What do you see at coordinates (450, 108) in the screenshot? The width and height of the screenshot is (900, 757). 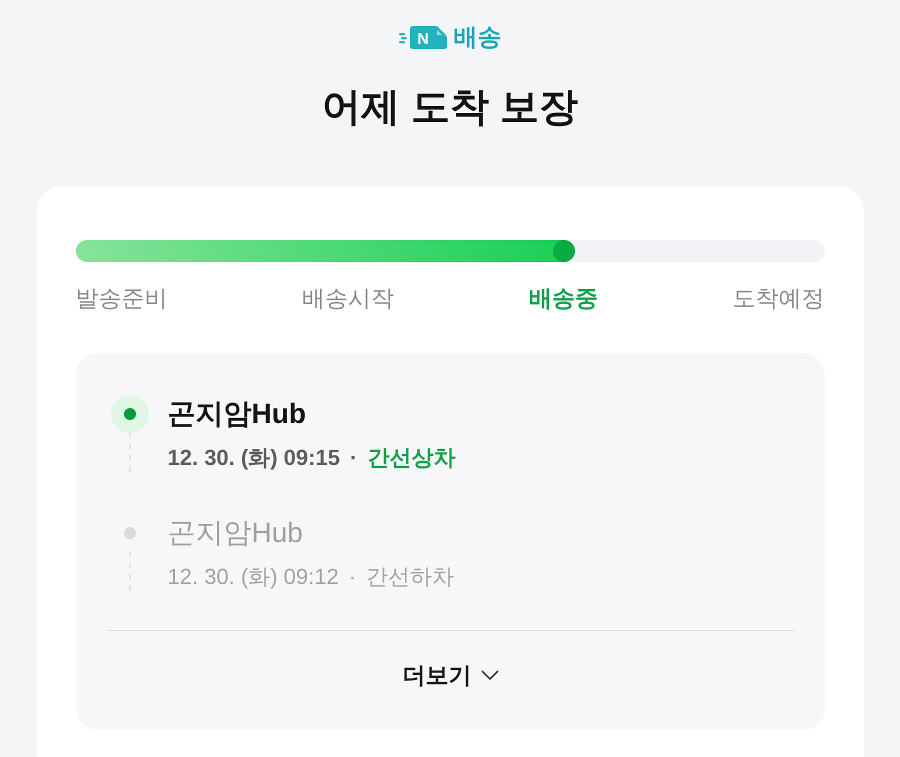 I see `page-title: 어제 도착 보장` at bounding box center [450, 108].